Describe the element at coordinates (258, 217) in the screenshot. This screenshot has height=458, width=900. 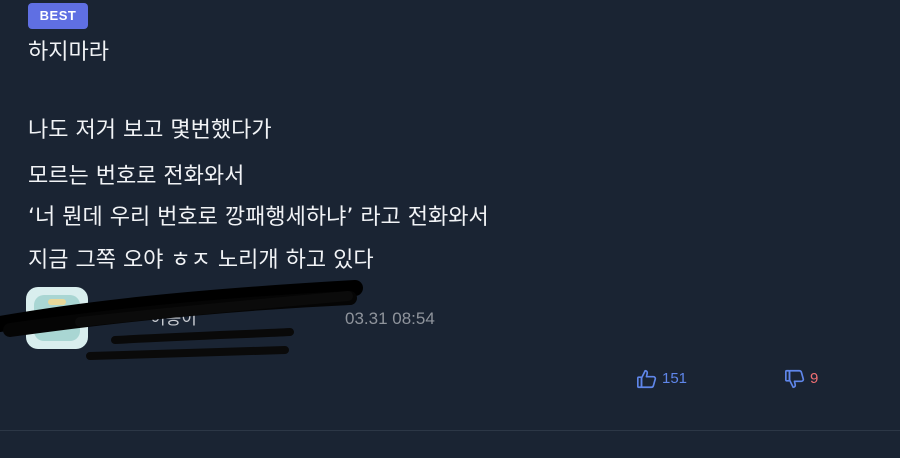
I see `comment-line-5: ‘너 뭔데 우리 번호로 깡패행세하냐’ 라고 전화와서` at that location.